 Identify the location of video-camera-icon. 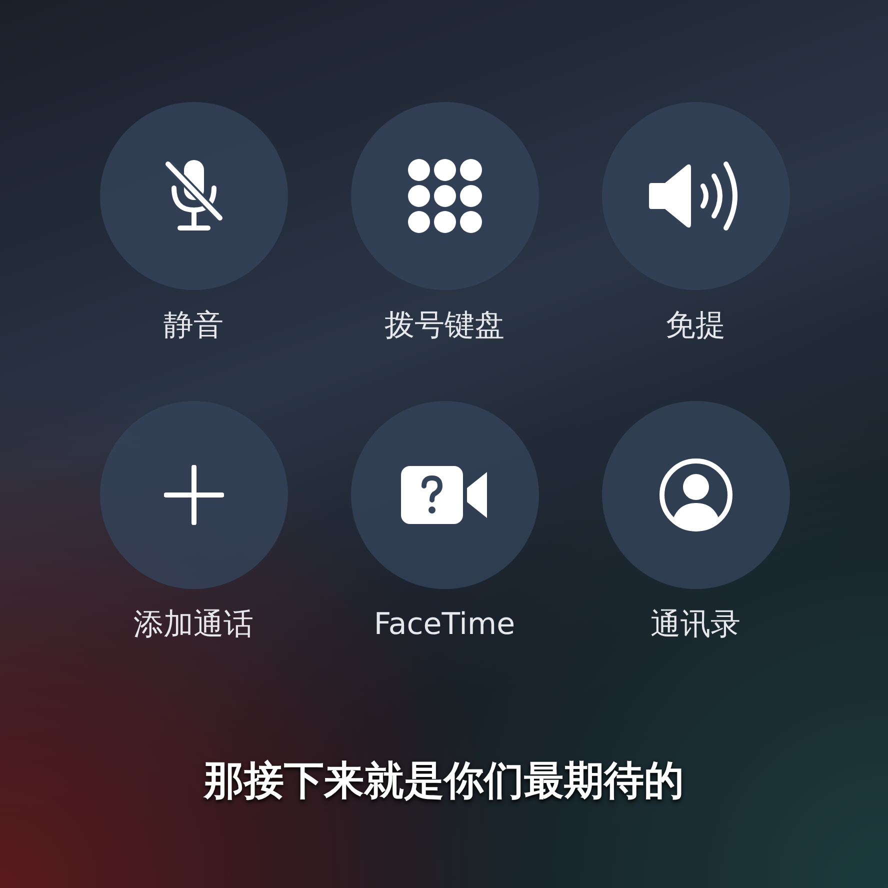
(444, 495).